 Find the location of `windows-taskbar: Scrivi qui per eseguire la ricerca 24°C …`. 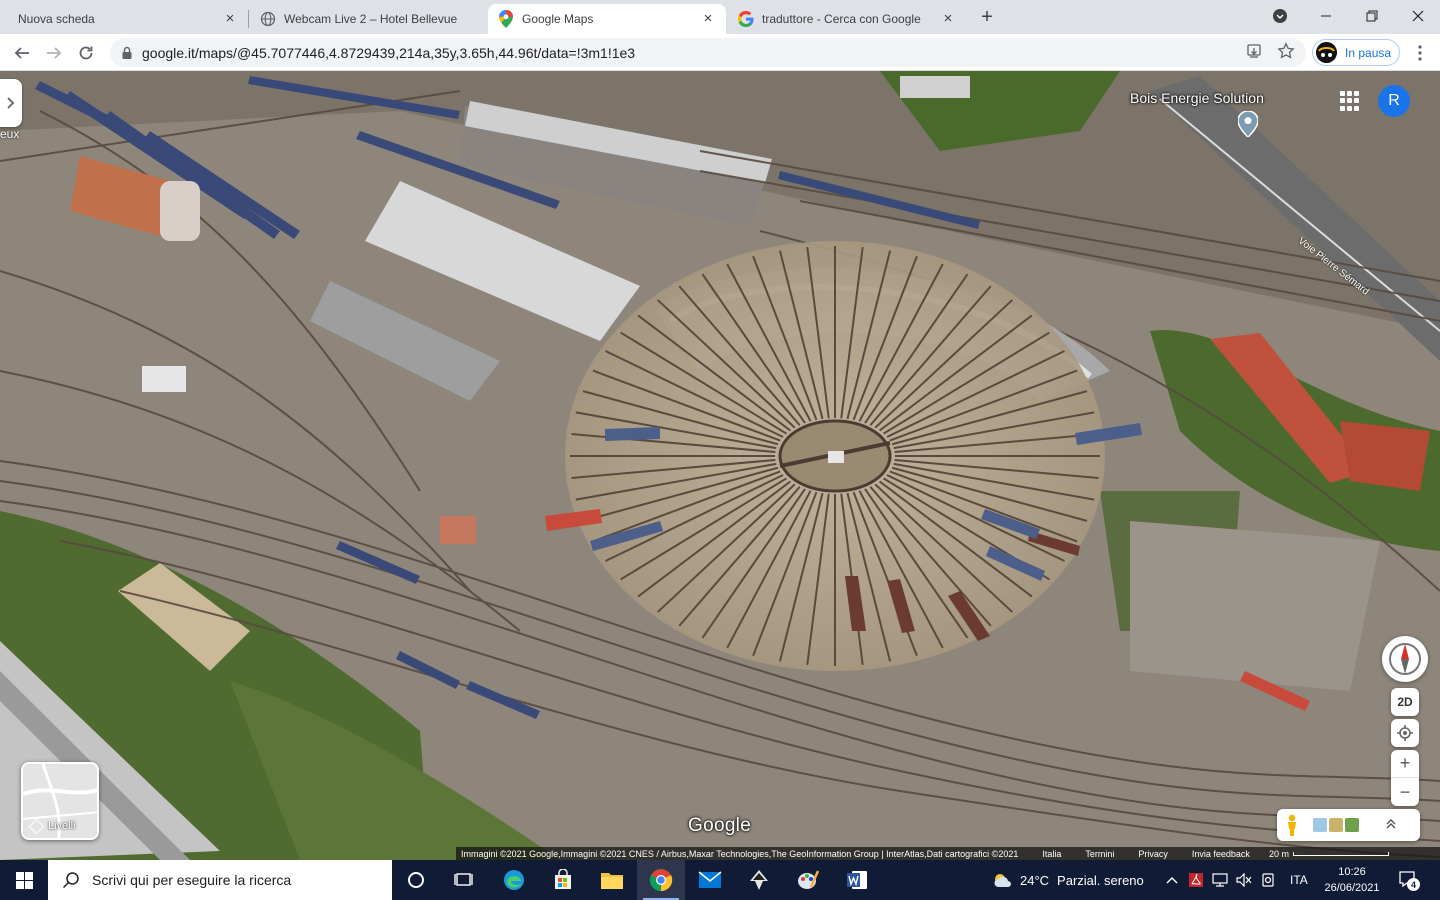

windows-taskbar: Scrivi qui per eseguire la ricerca 24°C … is located at coordinates (720, 880).